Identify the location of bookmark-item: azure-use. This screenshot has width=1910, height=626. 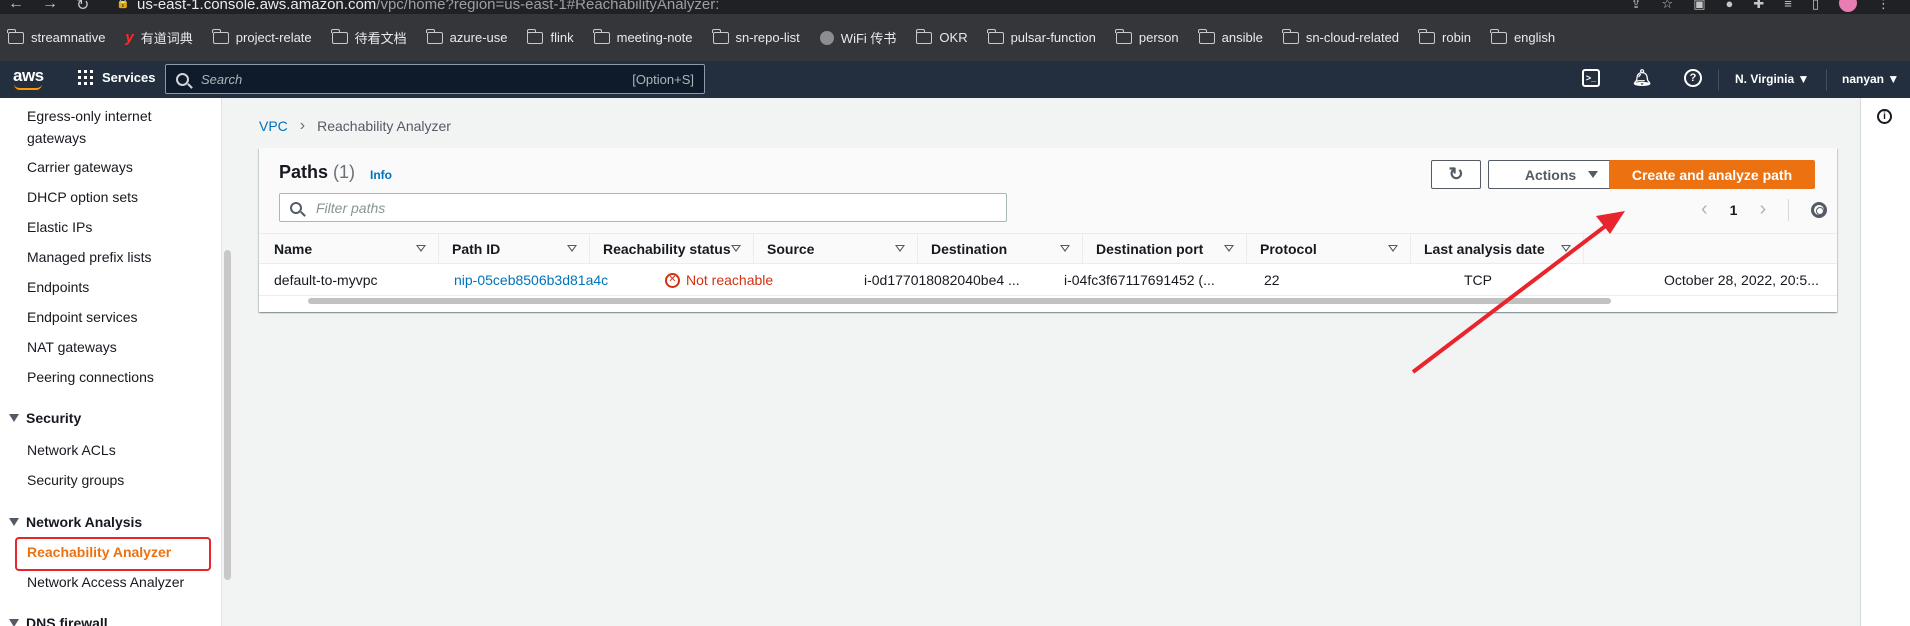
(466, 36).